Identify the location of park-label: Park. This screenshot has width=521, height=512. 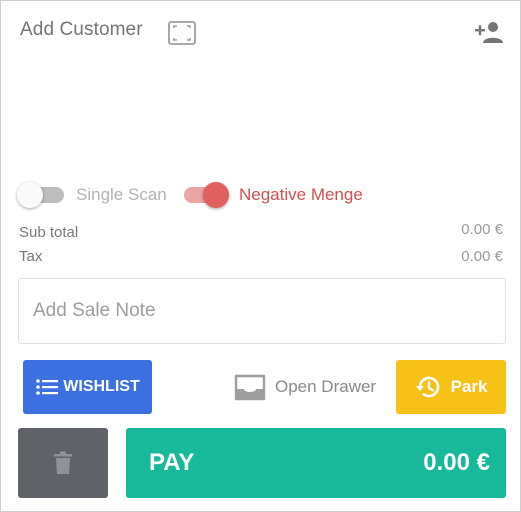
(469, 386).